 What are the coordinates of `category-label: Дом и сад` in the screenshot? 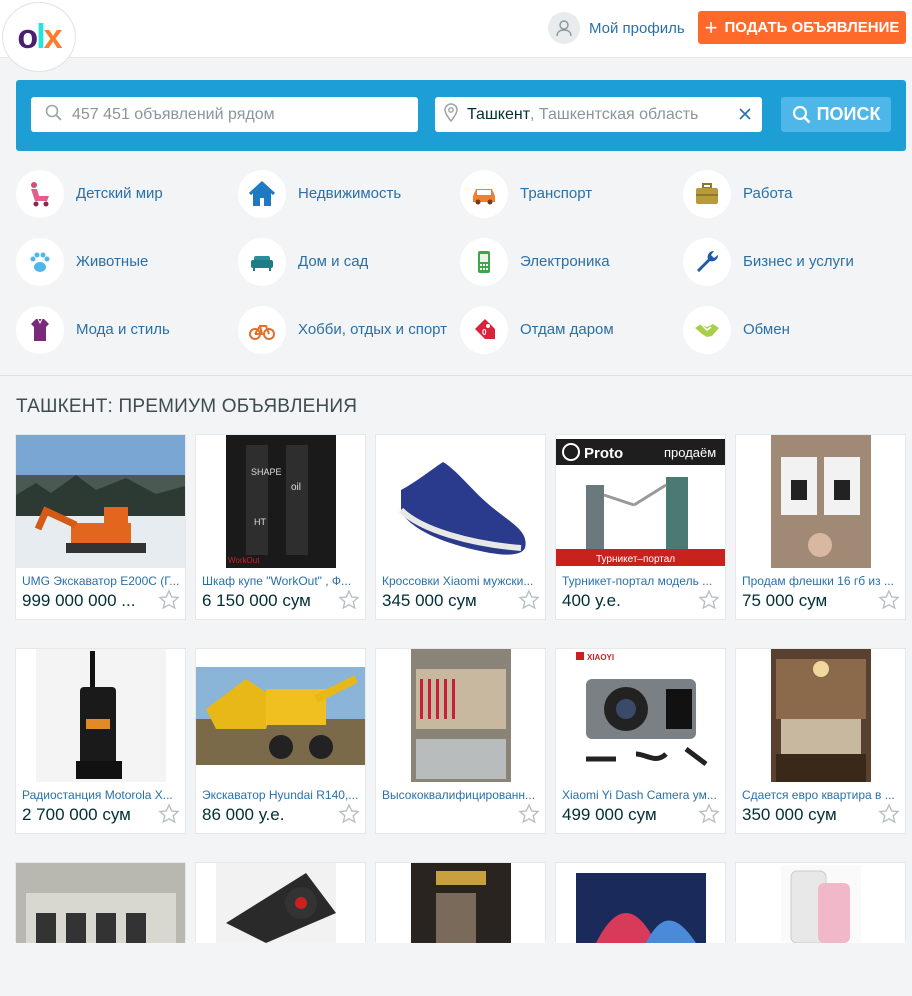 It's located at (333, 261).